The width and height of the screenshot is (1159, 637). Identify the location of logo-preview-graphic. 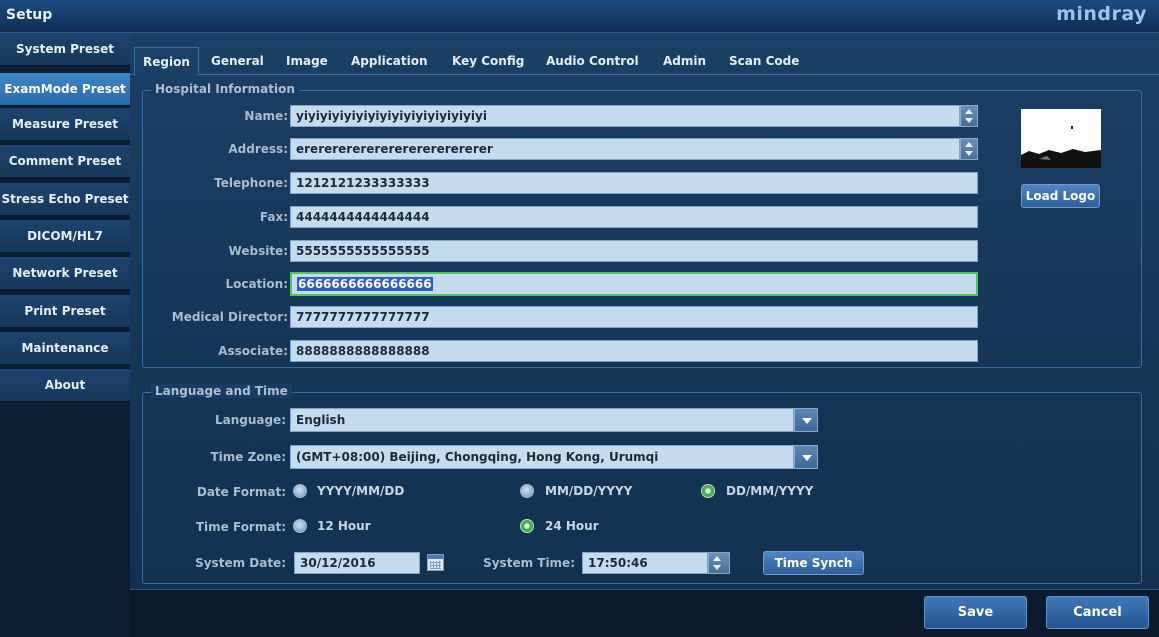
(1061, 138).